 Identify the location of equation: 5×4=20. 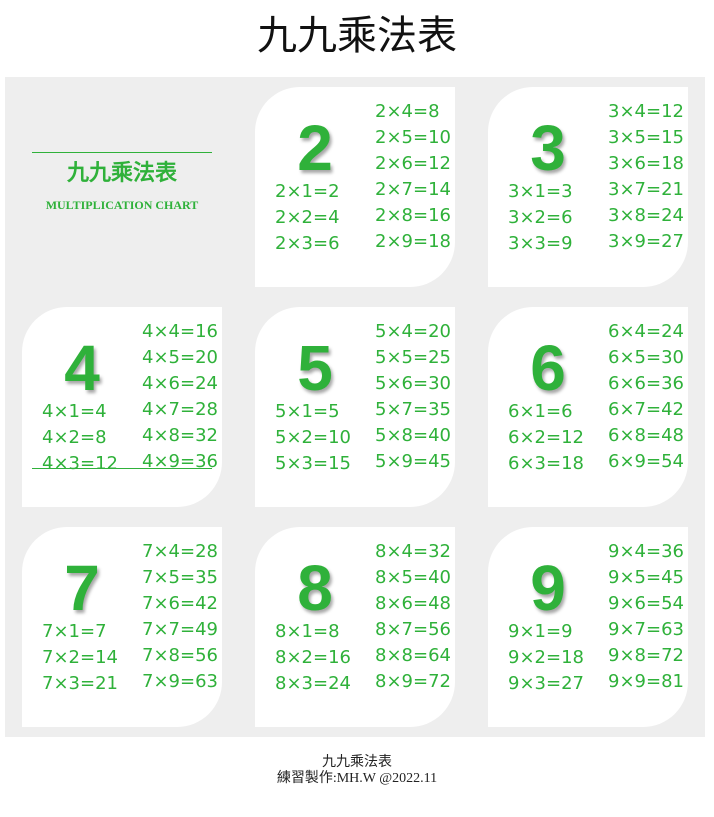
(413, 331).